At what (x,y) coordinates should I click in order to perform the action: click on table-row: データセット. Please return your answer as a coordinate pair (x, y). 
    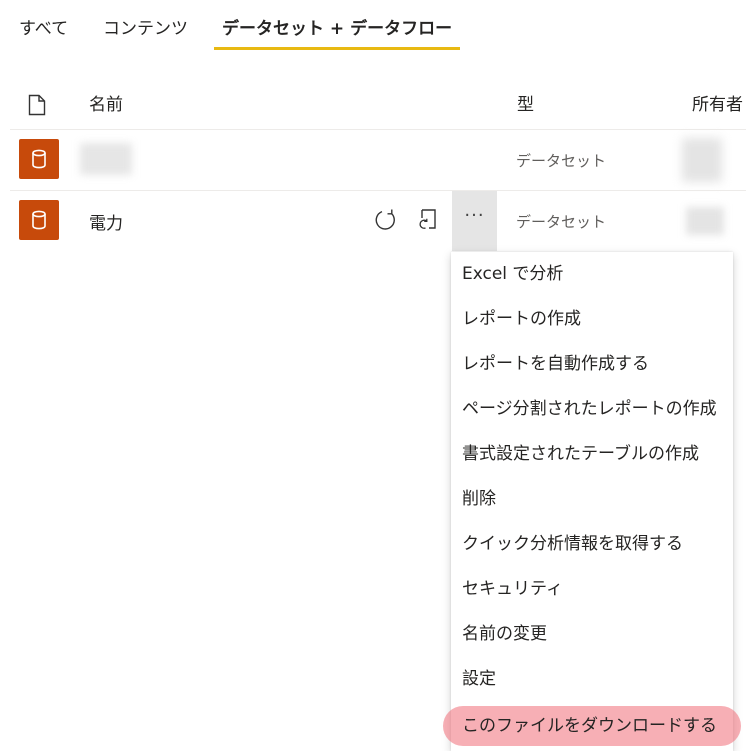
    Looking at the image, I should click on (373, 160).